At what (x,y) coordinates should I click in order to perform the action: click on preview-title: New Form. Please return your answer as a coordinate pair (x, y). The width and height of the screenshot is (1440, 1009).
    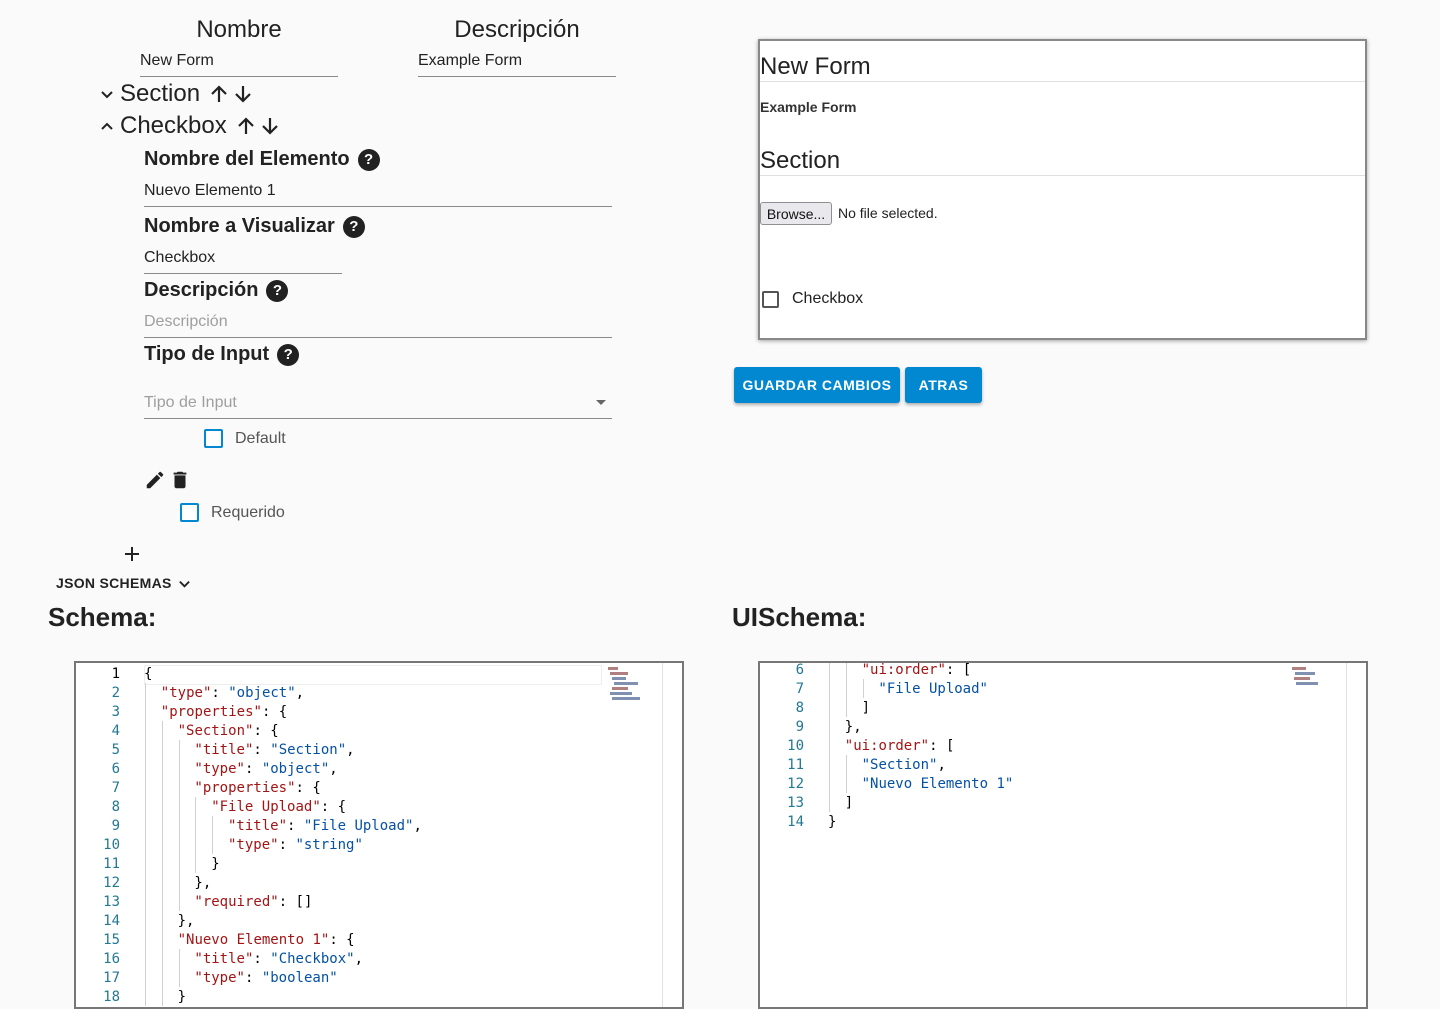
    Looking at the image, I should click on (815, 66).